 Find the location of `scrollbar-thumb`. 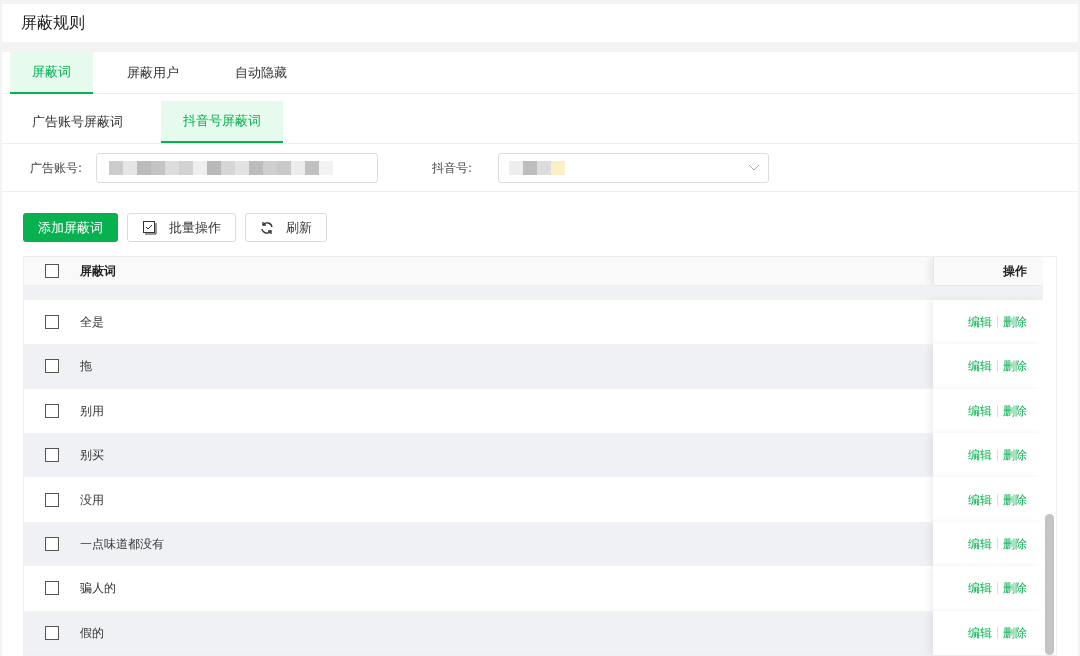

scrollbar-thumb is located at coordinates (1049, 584).